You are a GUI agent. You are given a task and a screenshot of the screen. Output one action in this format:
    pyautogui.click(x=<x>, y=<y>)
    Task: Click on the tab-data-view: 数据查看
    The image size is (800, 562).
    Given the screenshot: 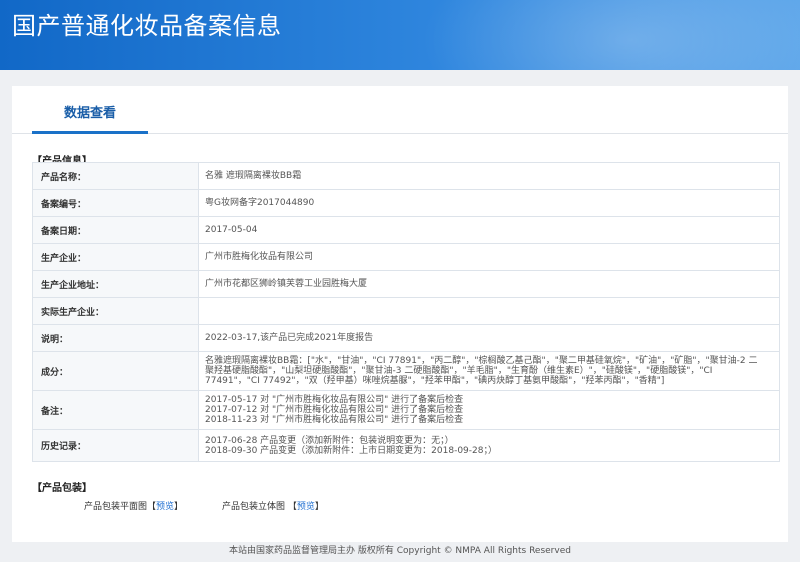 What is the action you would take?
    pyautogui.click(x=90, y=110)
    